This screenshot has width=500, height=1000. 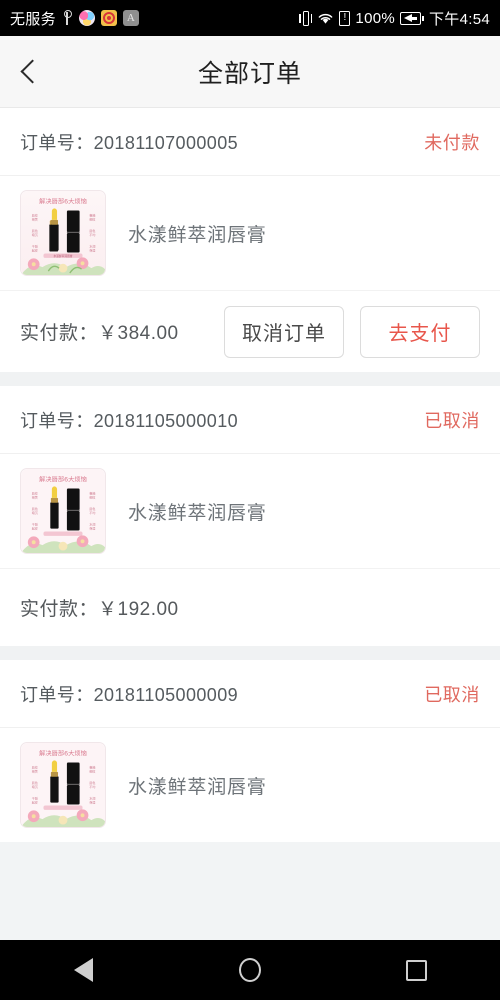 What do you see at coordinates (412, 18) in the screenshot?
I see `battery-icon` at bounding box center [412, 18].